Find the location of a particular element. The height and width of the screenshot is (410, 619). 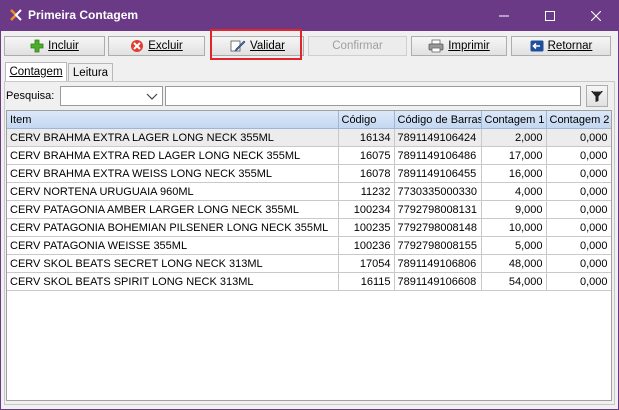

cell-contagem-1: 9,000 is located at coordinates (514, 209).